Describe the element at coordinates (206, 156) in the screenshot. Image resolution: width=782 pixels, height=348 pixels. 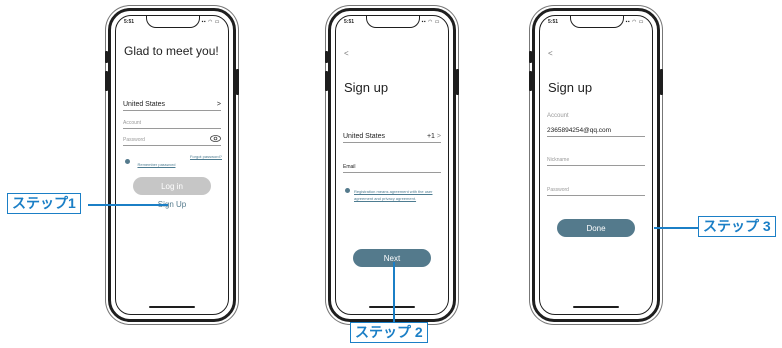
I see `forgot-password-link: Forgot password?` at that location.